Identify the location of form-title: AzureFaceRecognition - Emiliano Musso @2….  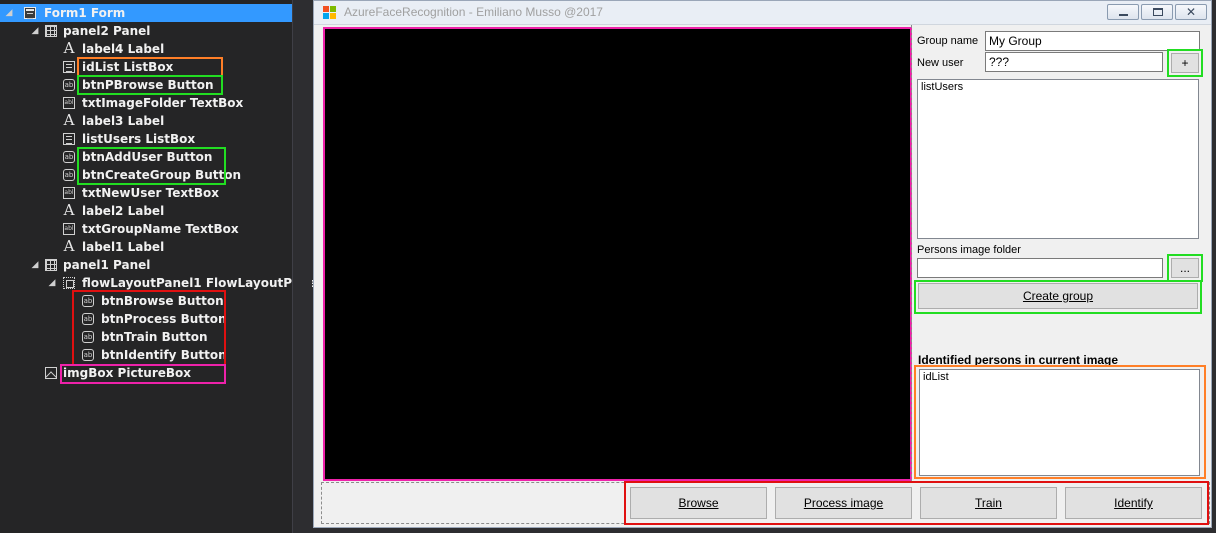
(473, 12).